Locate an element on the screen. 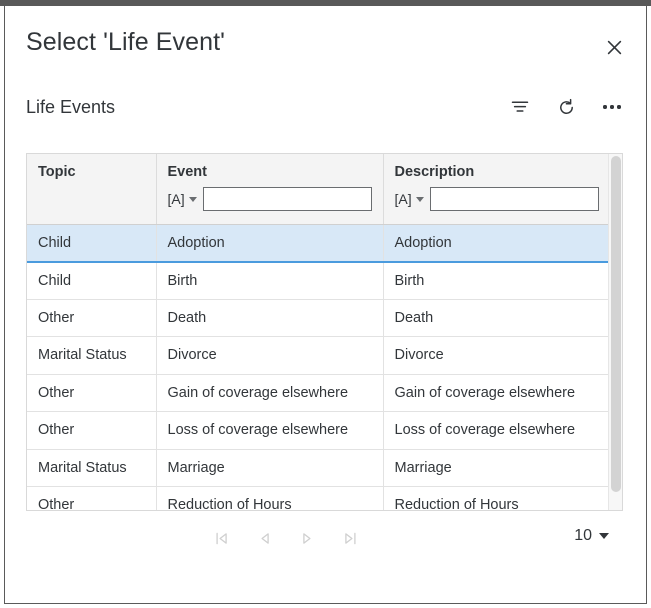 The image size is (651, 608). table-cell-event: Loss of coverage elsewhere is located at coordinates (270, 430).